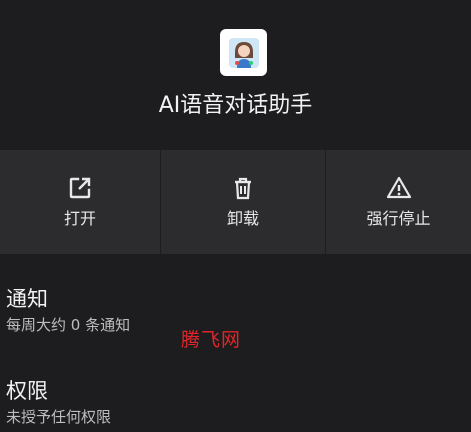 The height and width of the screenshot is (432, 471). I want to click on open-button: 打开, so click(80, 202).